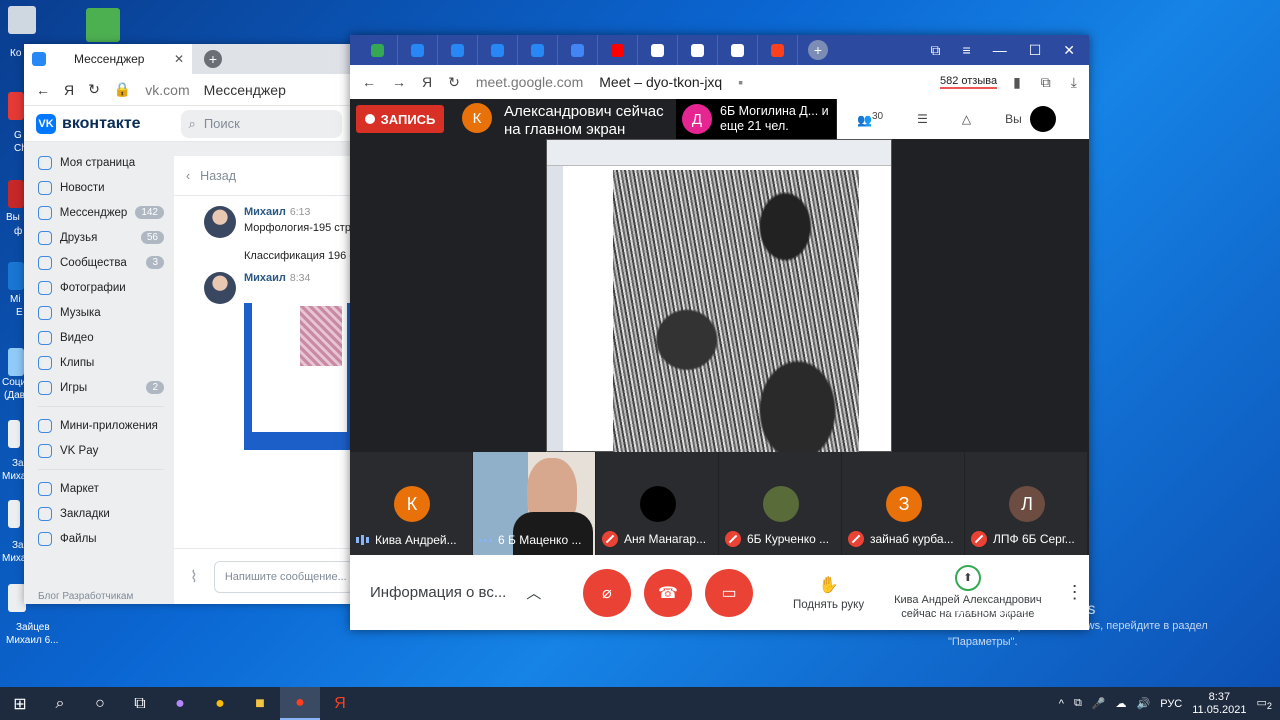  I want to click on sidebar-item-music: Музыка, so click(106, 312).